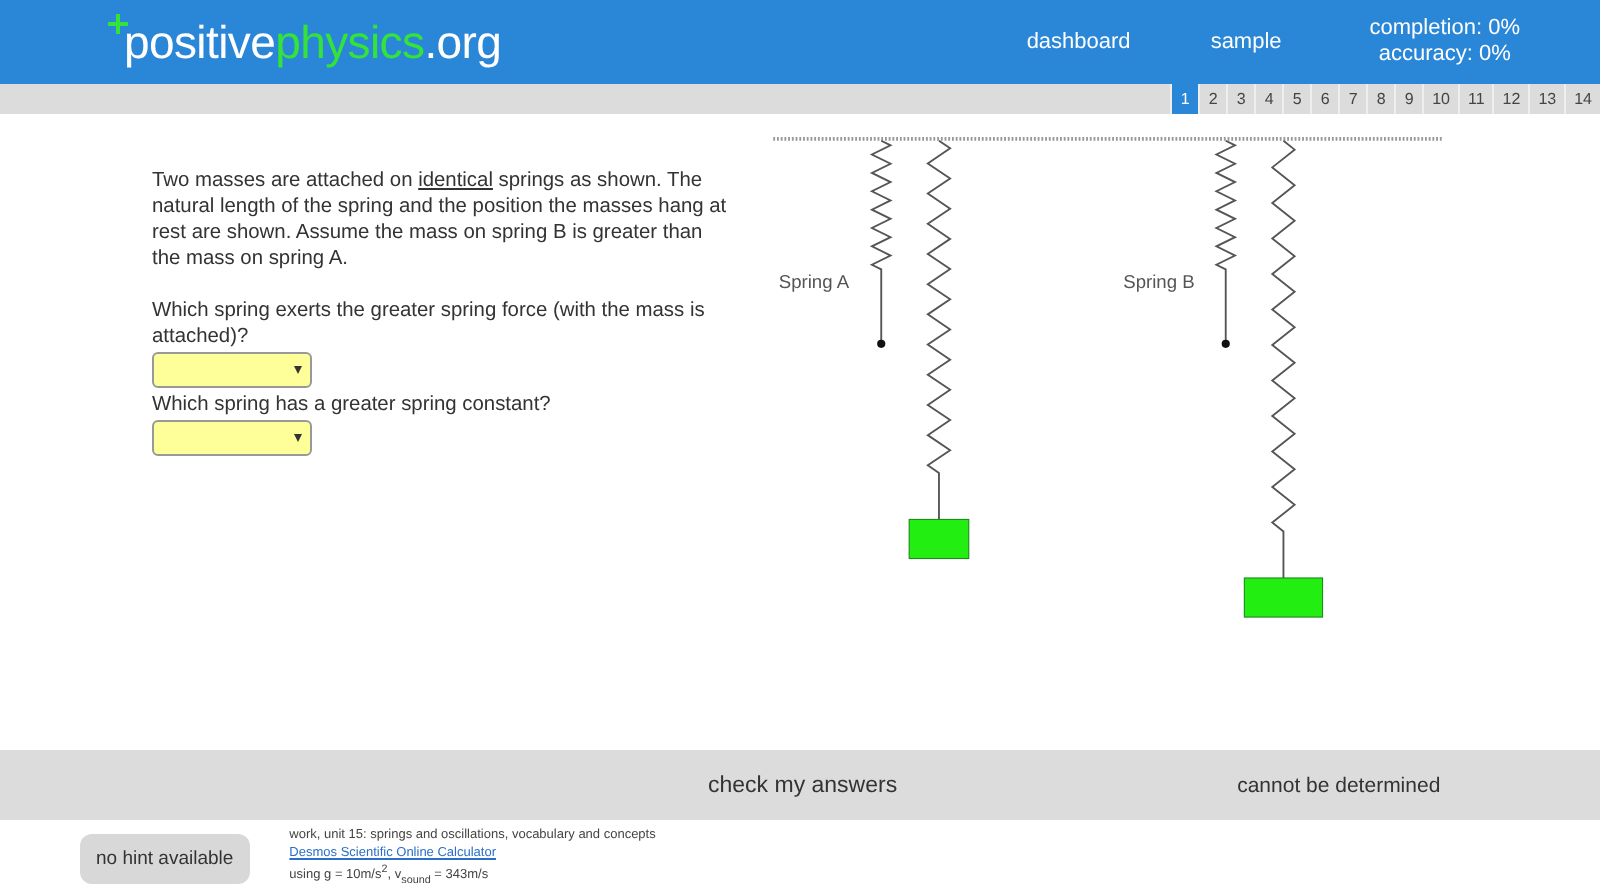 This screenshot has height=896, width=1600. I want to click on check-answers-button: check my answers, so click(803, 785).